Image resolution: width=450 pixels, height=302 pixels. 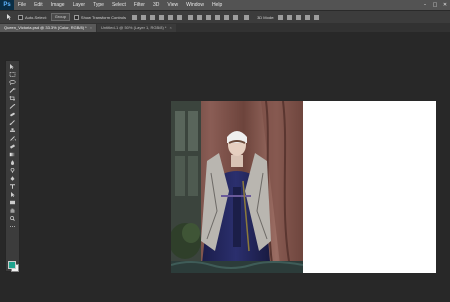 What do you see at coordinates (445, 5) in the screenshot?
I see `close-button: ✕` at bounding box center [445, 5].